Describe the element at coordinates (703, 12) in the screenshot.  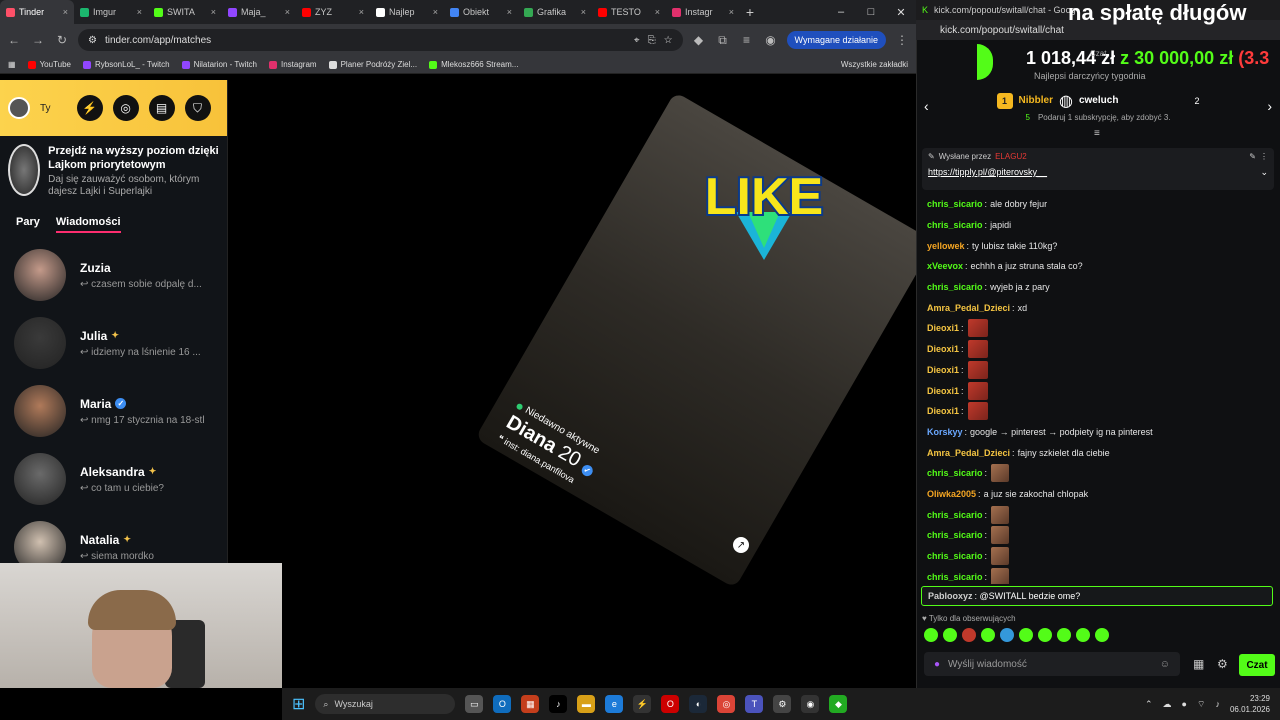
I see `browser-tab: Instagr ×` at that location.